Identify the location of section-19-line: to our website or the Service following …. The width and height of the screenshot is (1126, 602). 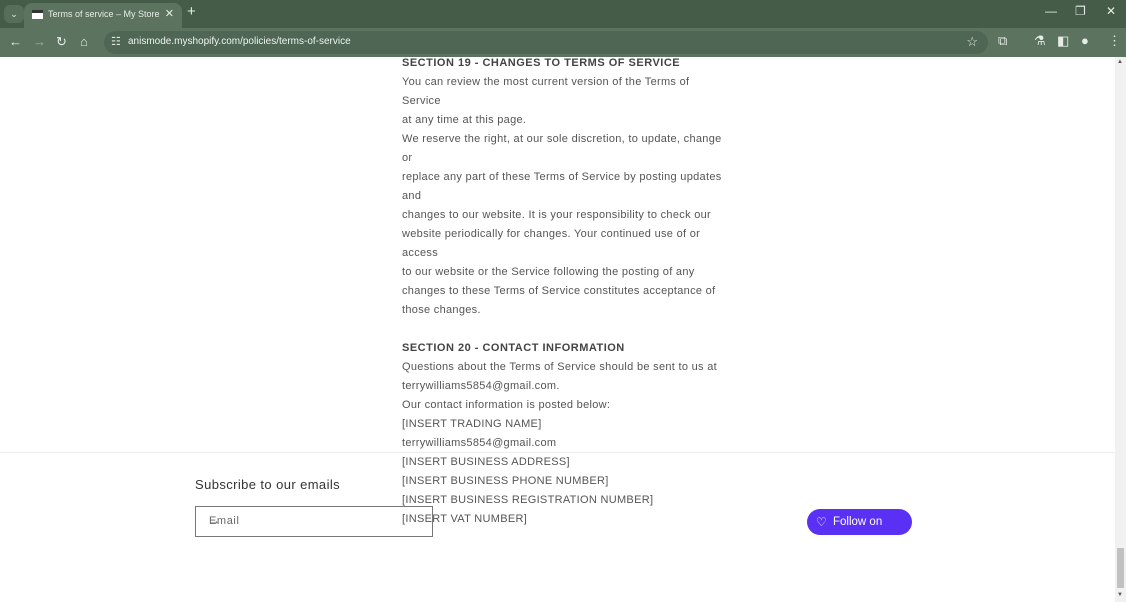
(548, 272).